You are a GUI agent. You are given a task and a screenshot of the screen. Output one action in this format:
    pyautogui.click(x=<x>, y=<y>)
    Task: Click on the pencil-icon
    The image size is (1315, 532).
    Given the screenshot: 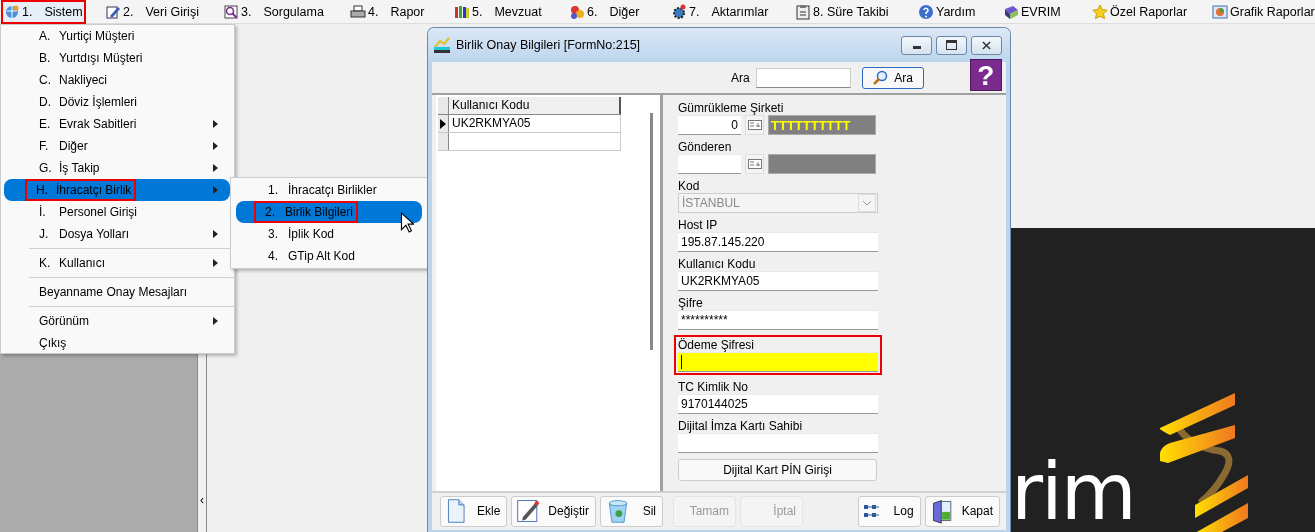 What is the action you would take?
    pyautogui.click(x=113, y=12)
    